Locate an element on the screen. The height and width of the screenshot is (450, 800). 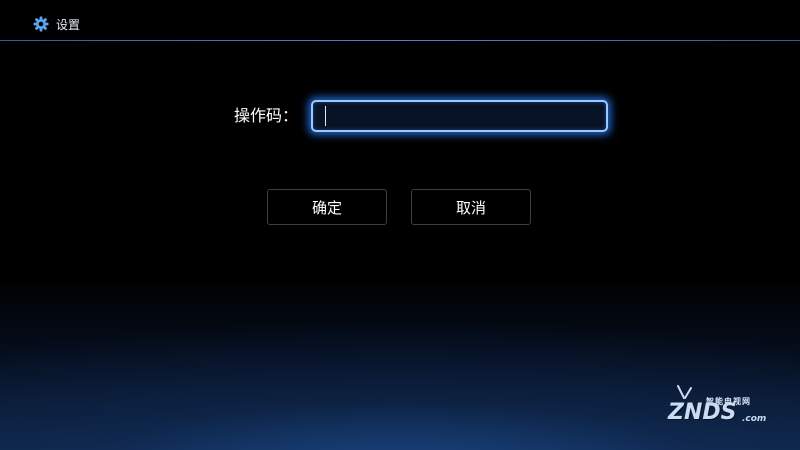
watermark-domain-suffix: .com is located at coordinates (754, 419).